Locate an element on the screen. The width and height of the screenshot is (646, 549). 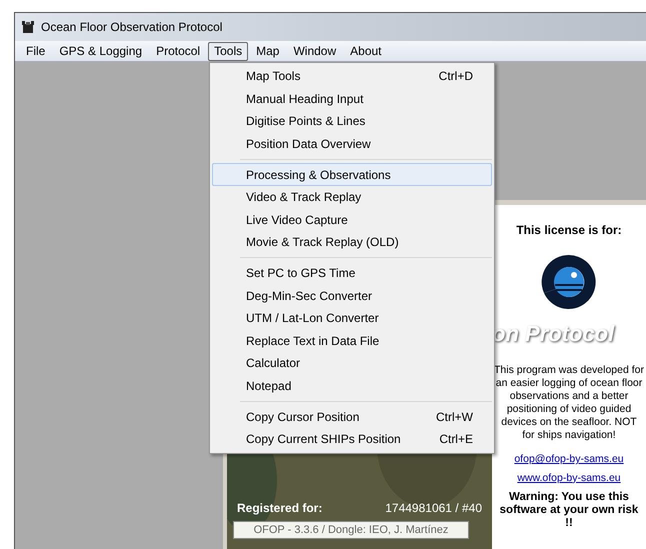
menu-bar-item: Map is located at coordinates (268, 51).